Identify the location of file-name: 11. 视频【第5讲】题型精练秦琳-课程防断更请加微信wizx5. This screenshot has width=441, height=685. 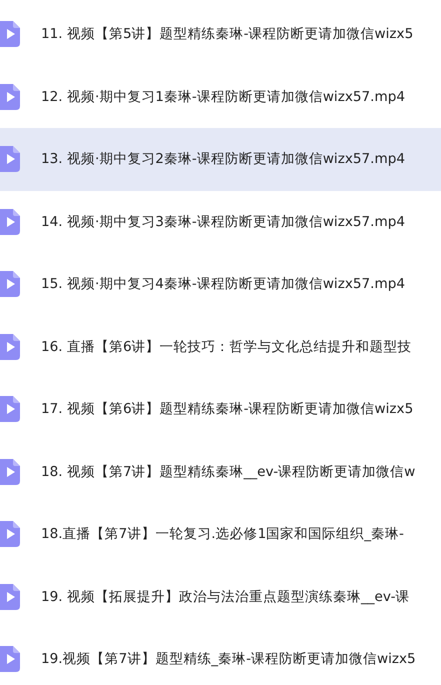
(227, 34).